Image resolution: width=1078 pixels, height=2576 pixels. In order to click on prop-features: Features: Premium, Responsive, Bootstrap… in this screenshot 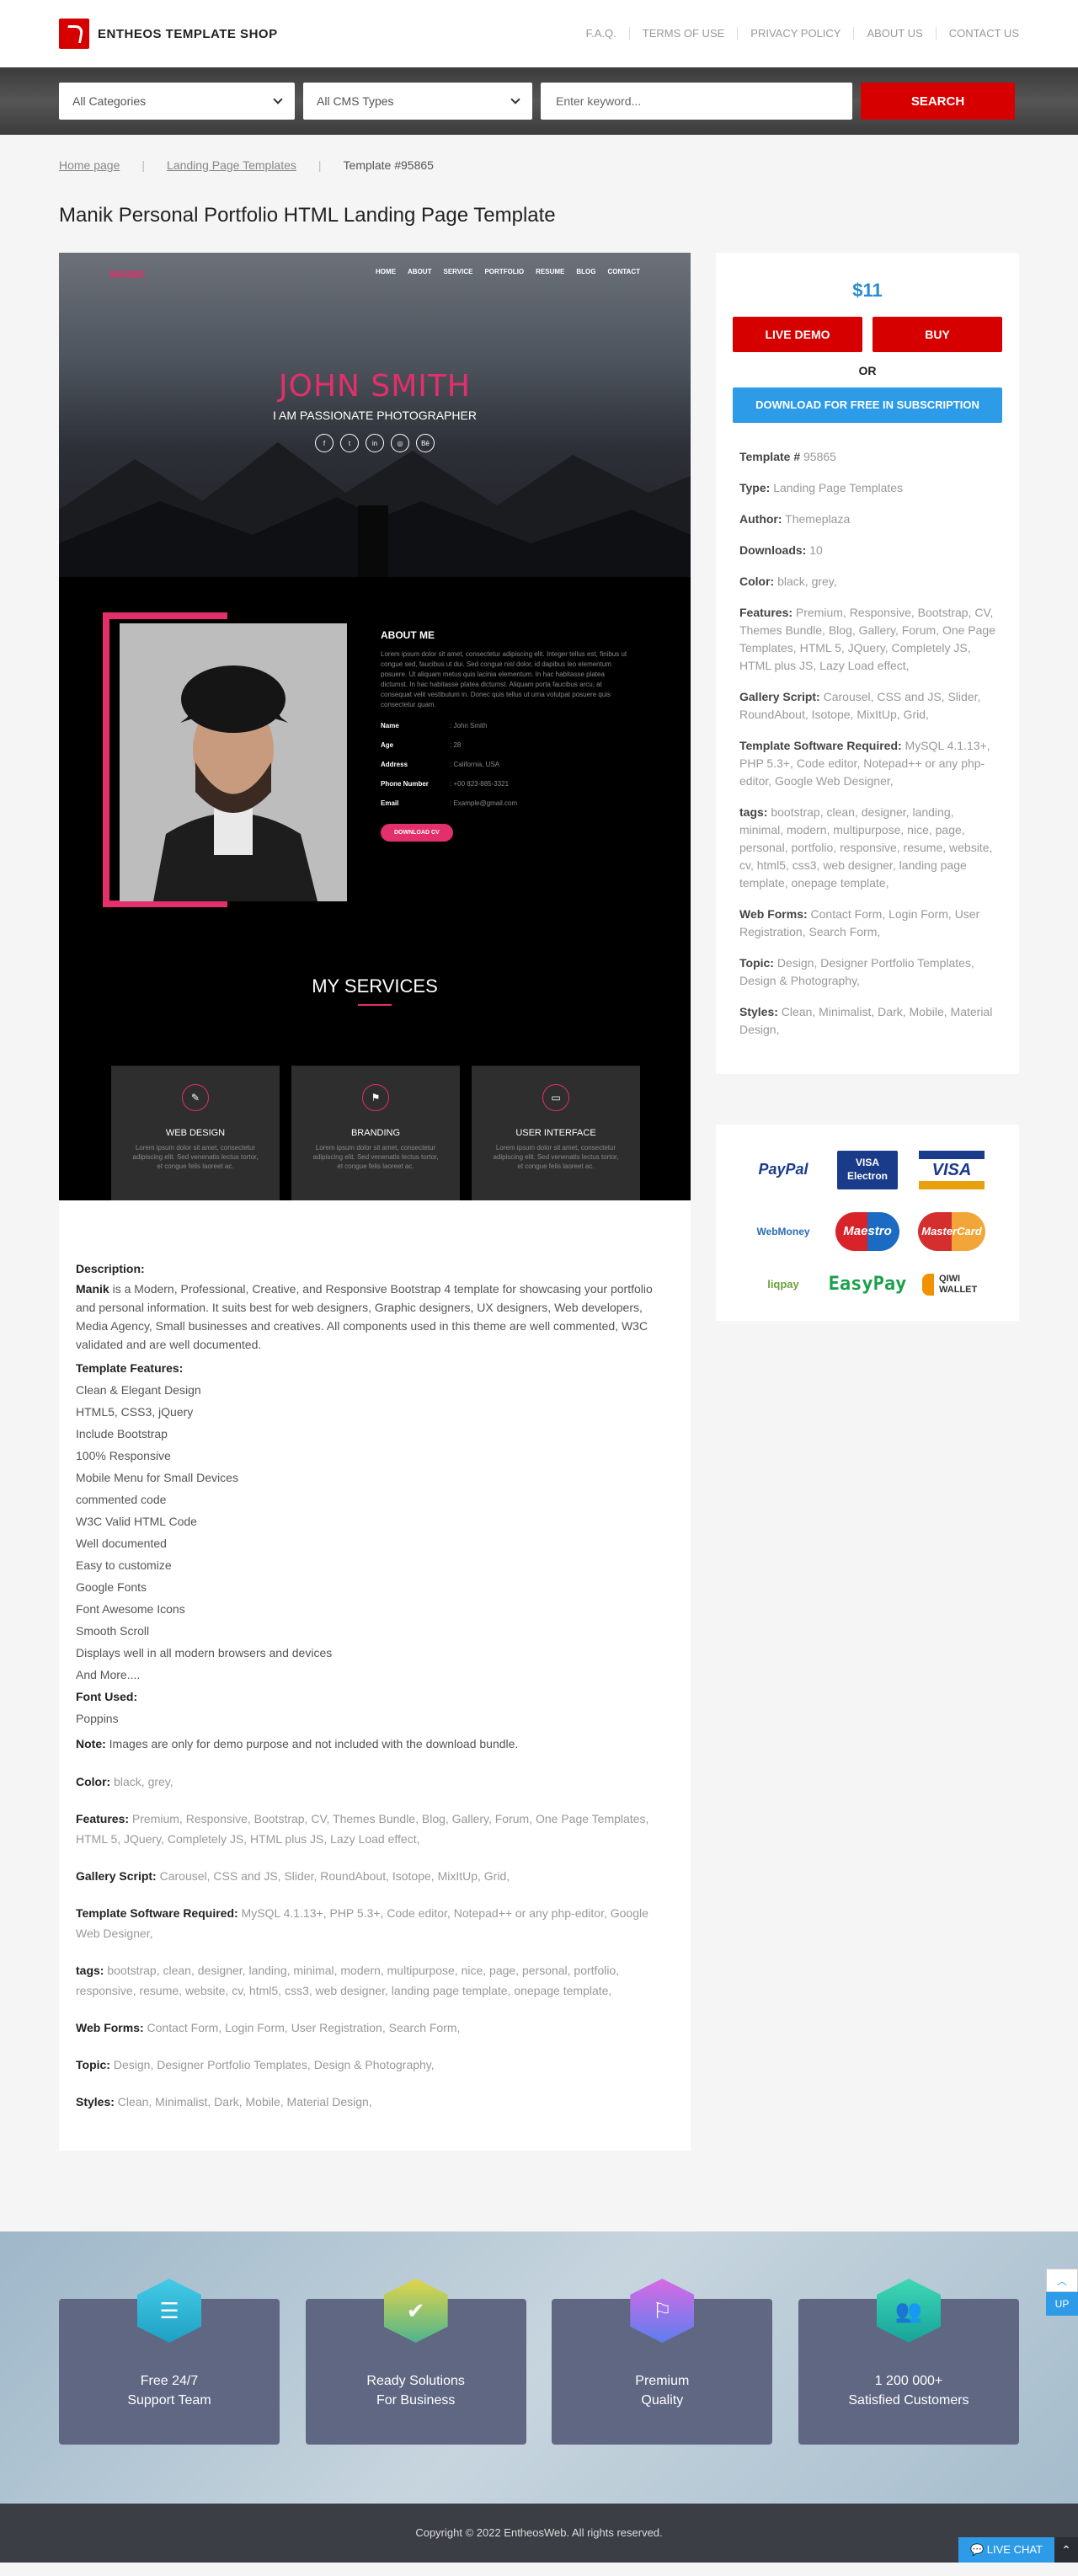, I will do `click(362, 1829)`.